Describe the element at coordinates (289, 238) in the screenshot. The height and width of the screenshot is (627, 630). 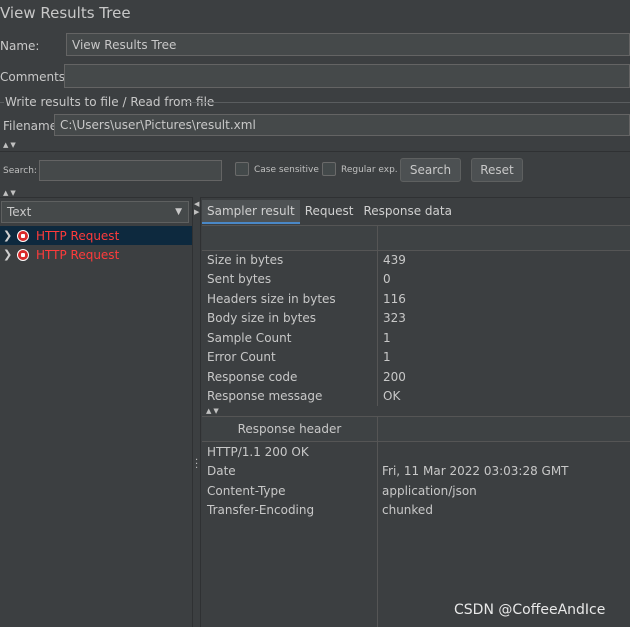
I see `column-header-key` at that location.